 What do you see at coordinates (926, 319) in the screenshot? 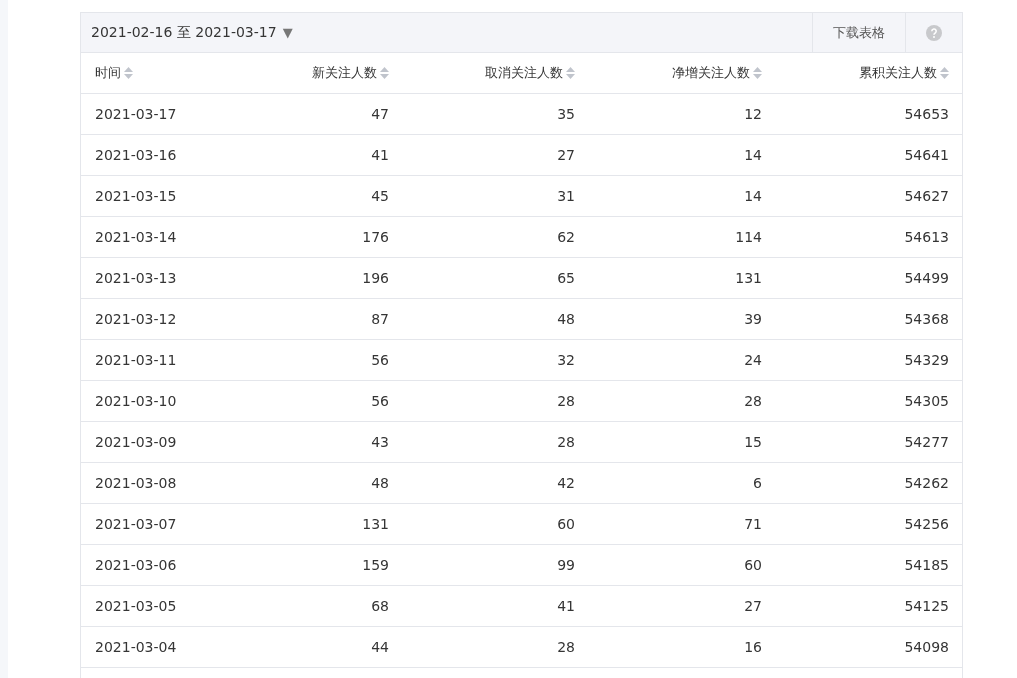
I see `count-cell: 54368` at bounding box center [926, 319].